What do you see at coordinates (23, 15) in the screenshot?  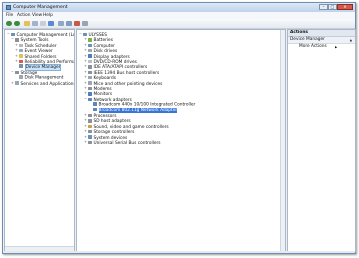 I see `menu-action: Action` at bounding box center [23, 15].